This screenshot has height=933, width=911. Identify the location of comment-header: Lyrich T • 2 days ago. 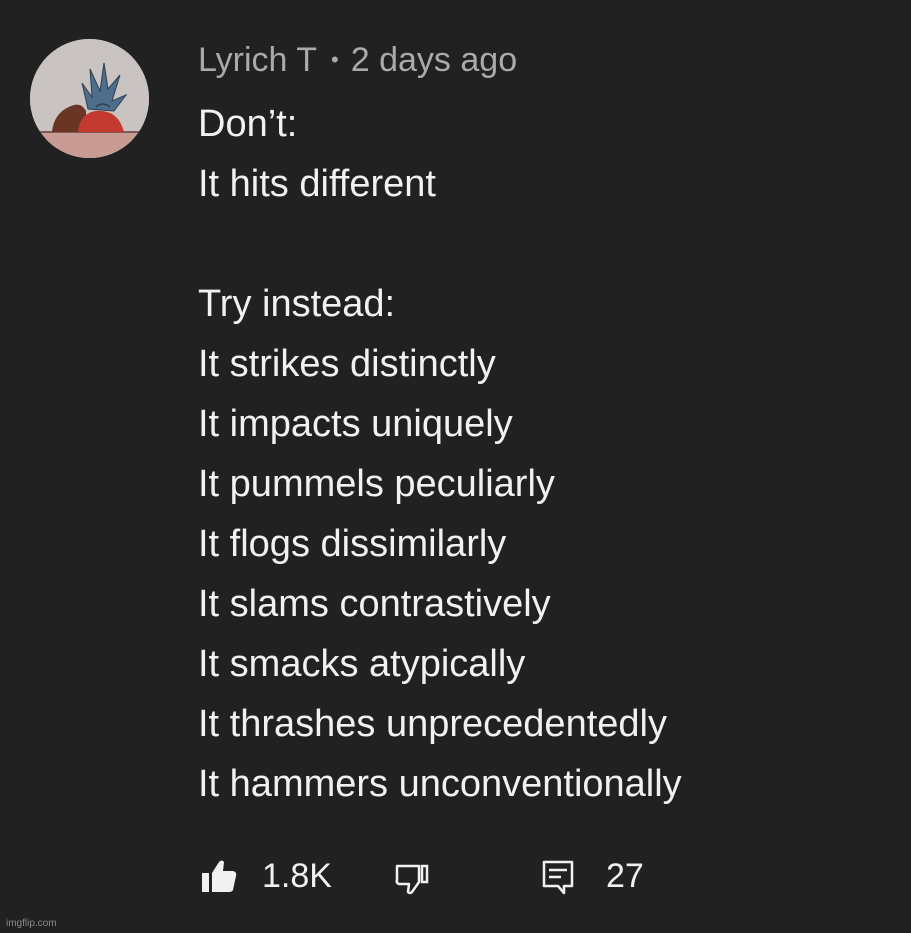
(357, 60).